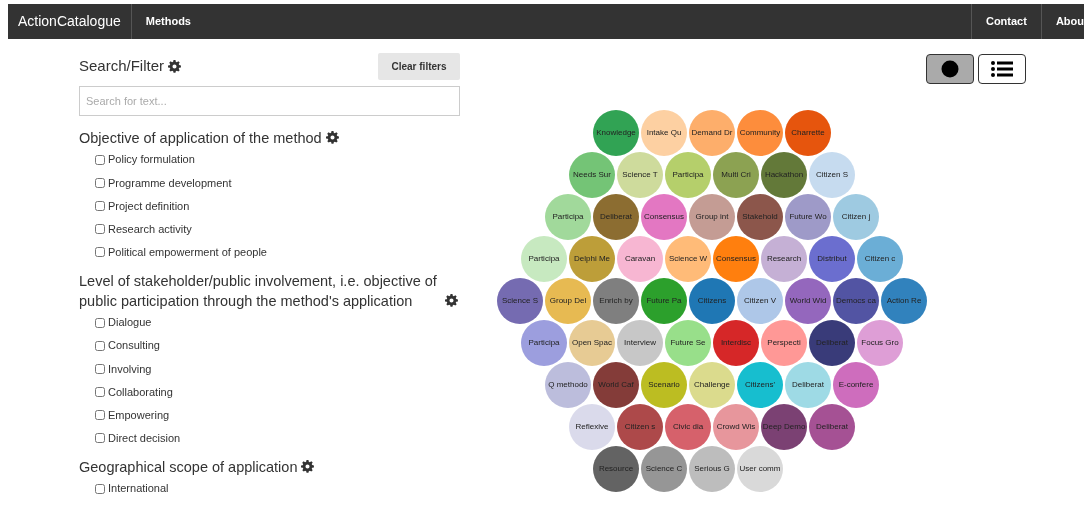  I want to click on bubble: Action Re, so click(904, 301).